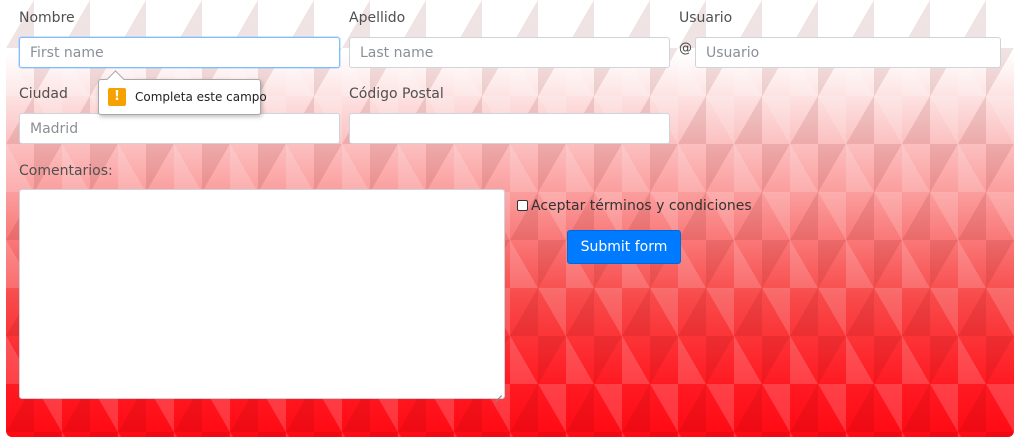 The image size is (1023, 445). I want to click on comentarios-label: Comentarios:, so click(66, 171).